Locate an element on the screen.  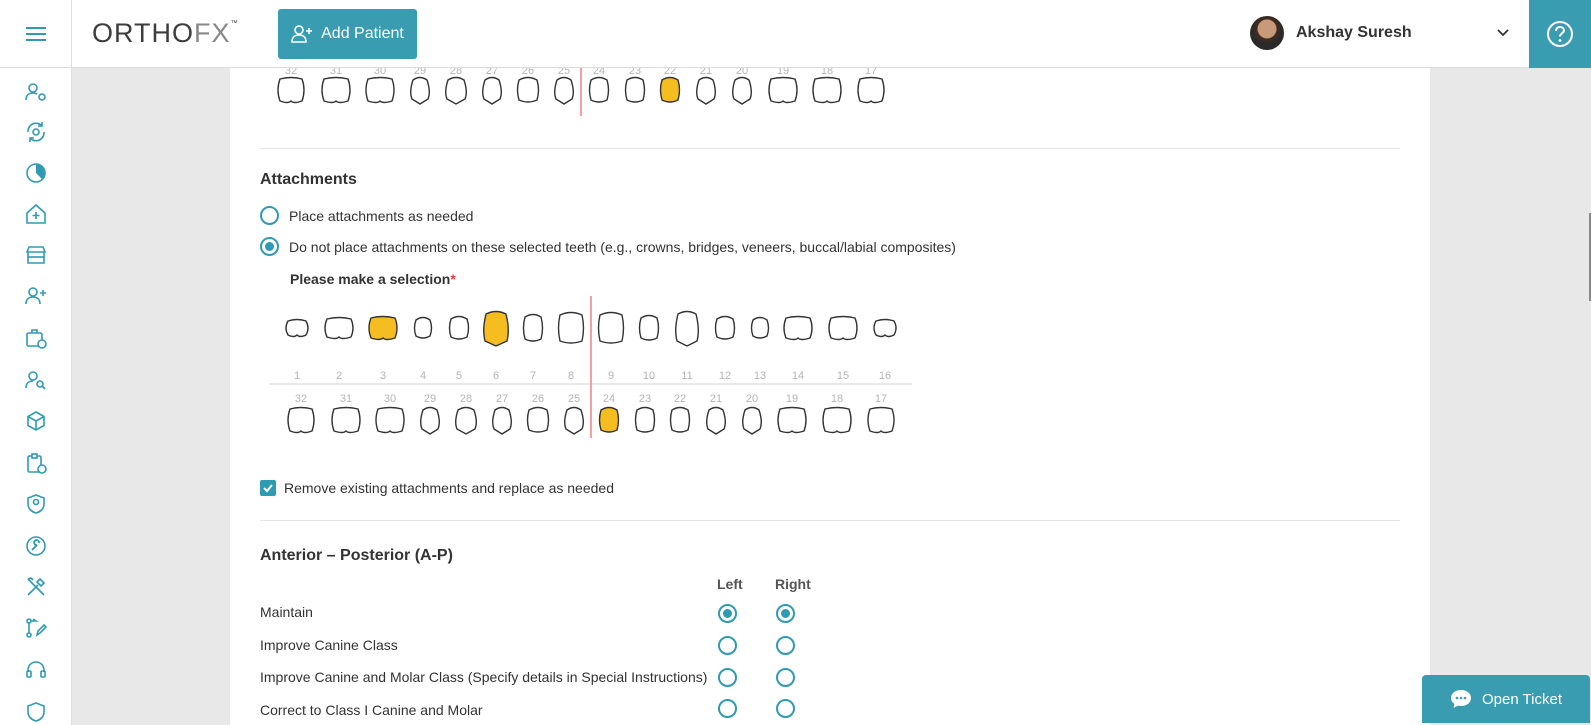
ap-maintain-left-radio is located at coordinates (727, 613).